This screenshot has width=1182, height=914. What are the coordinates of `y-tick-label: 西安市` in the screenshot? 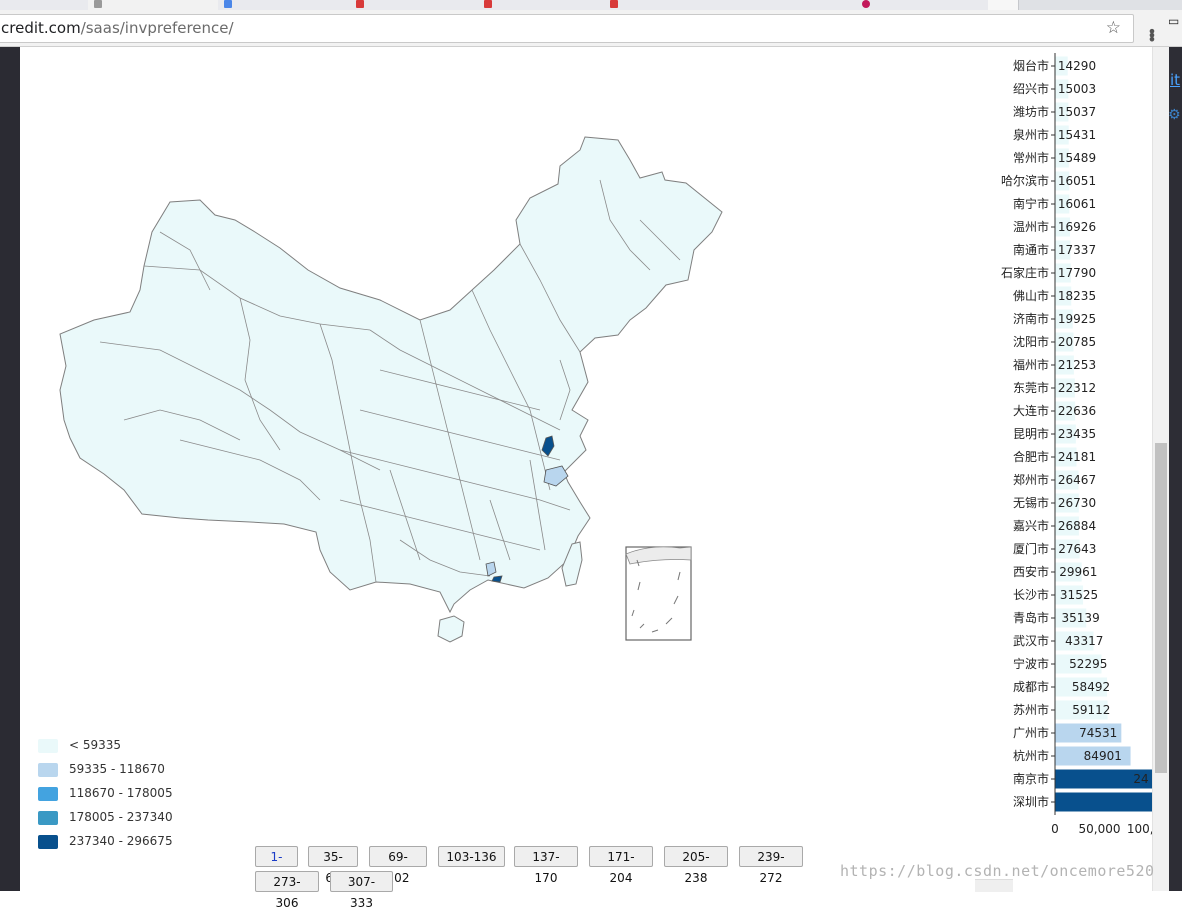 It's located at (1031, 571).